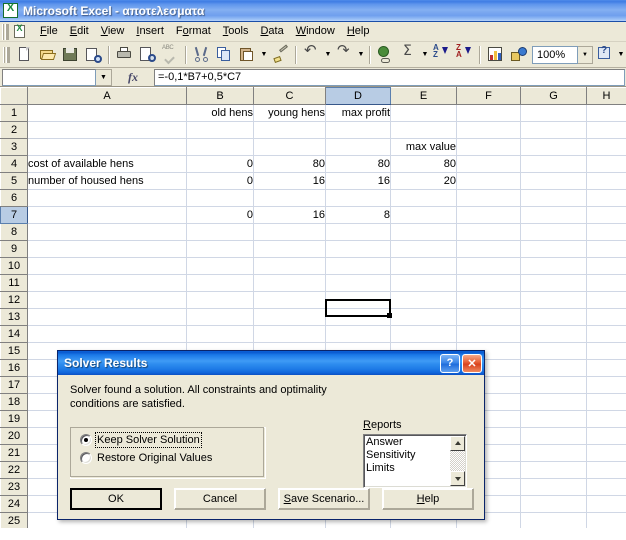  Describe the element at coordinates (24, 55) in the screenshot. I see `new-button` at that location.